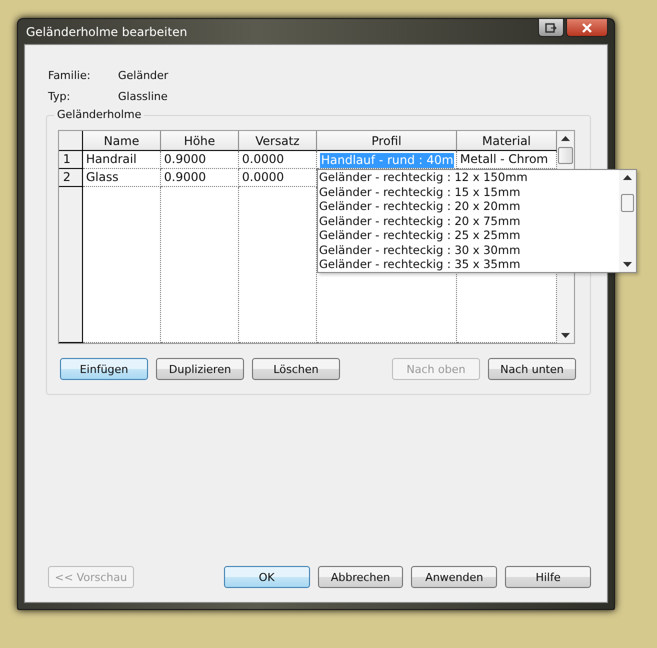 The height and width of the screenshot is (648, 657). I want to click on dropdown-option: Geländer - rechteckig : 12 x 150mm, so click(469, 177).